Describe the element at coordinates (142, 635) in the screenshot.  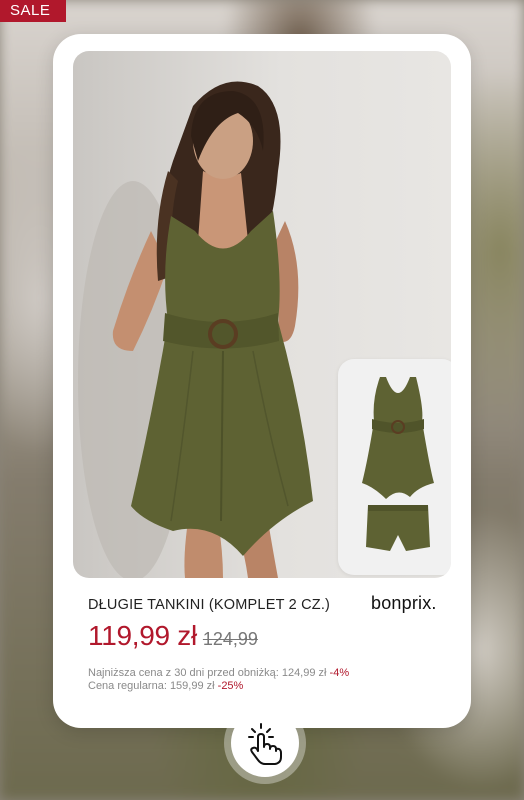
I see `current-price: 119,99 zł` at that location.